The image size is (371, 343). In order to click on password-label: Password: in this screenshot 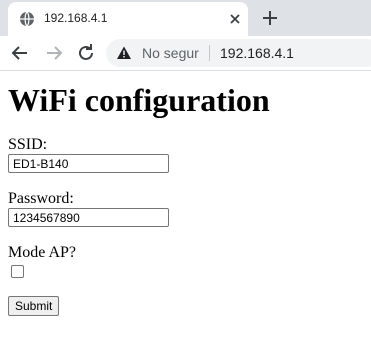, I will do `click(41, 198)`.